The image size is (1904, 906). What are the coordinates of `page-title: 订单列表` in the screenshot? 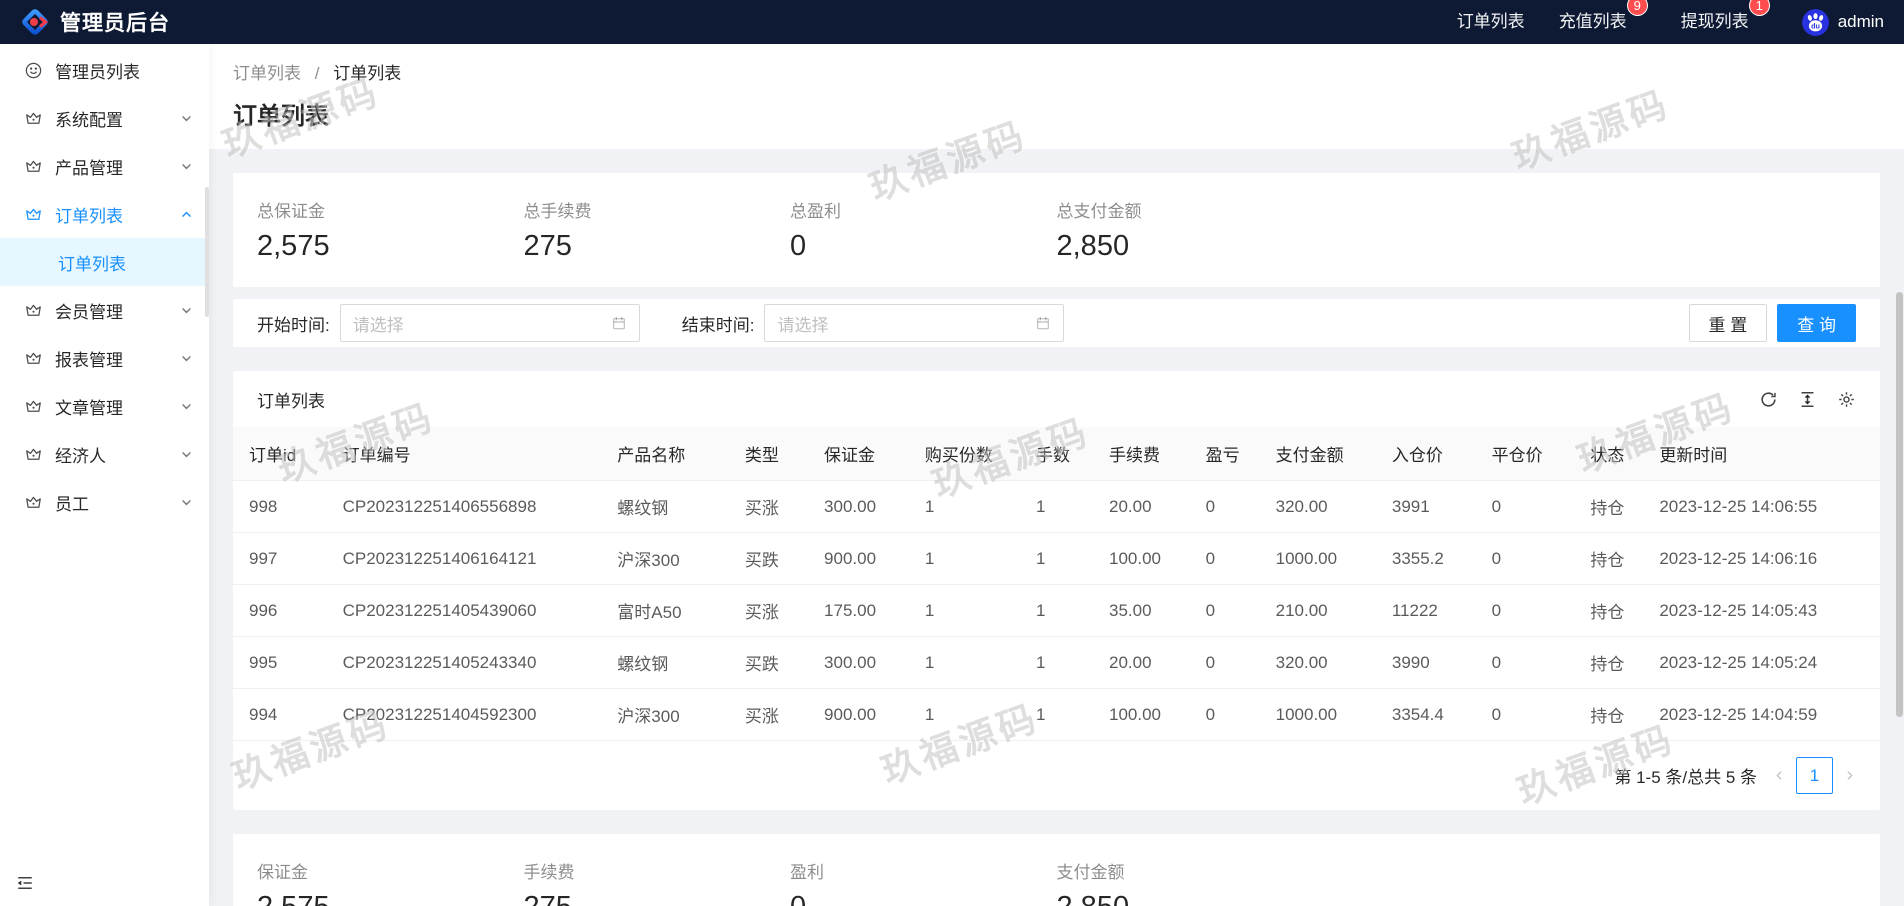 It's located at (281, 116).